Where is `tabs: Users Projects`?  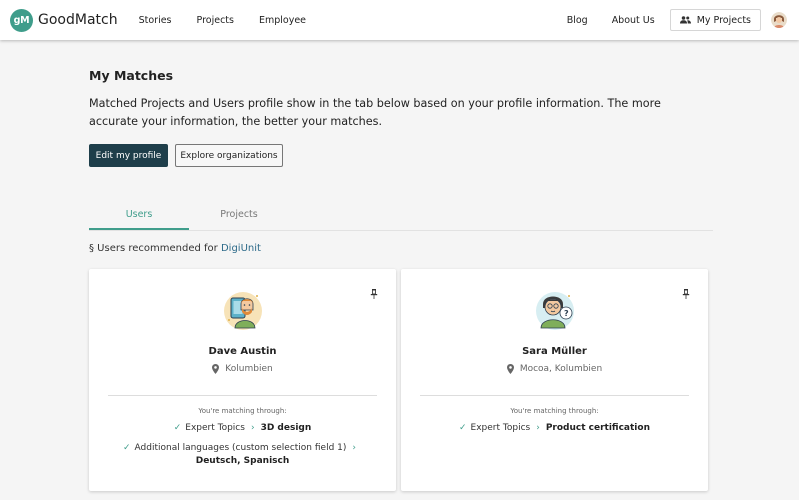 tabs: Users Projects is located at coordinates (401, 216).